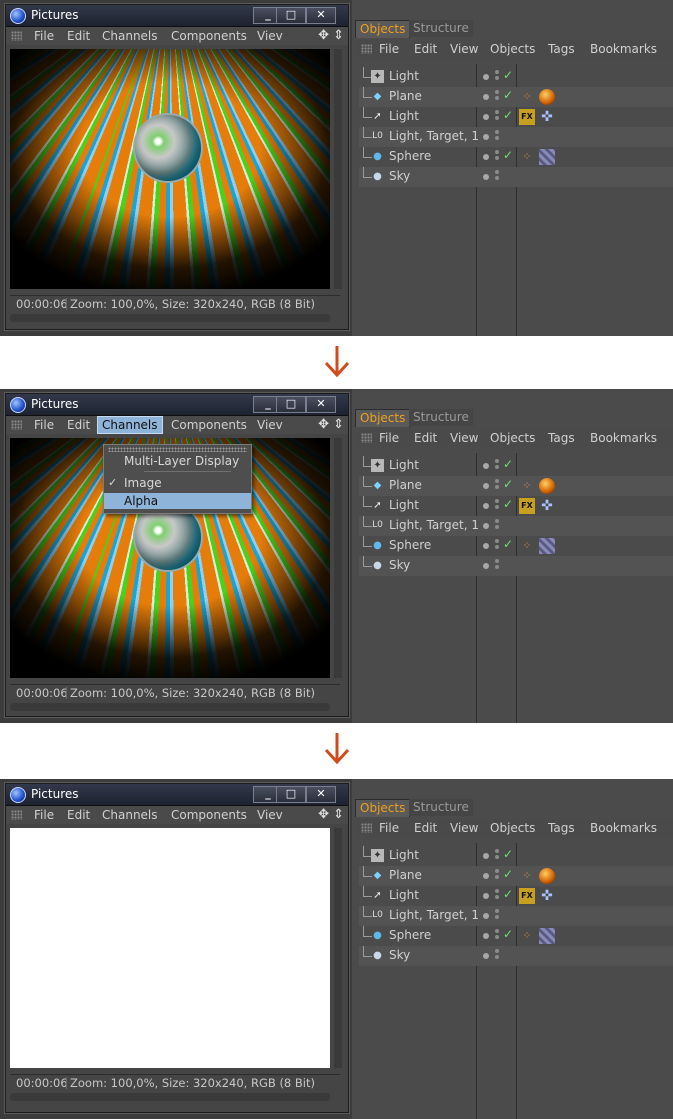 The width and height of the screenshot is (673, 1119). What do you see at coordinates (177, 501) in the screenshot?
I see `menu-item-alpha: Alpha` at bounding box center [177, 501].